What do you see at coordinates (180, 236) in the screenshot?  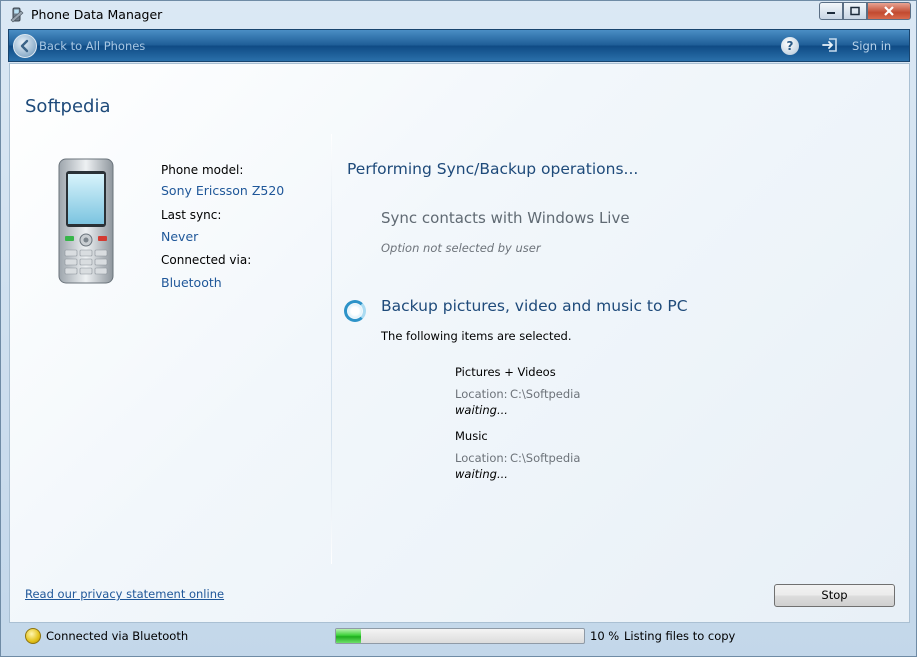 I see `last-sync-value: Never` at bounding box center [180, 236].